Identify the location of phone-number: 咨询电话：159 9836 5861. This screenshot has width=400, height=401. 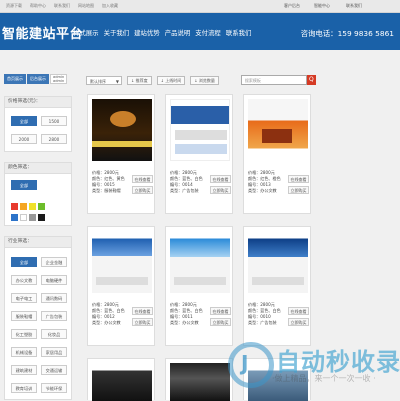
(347, 33).